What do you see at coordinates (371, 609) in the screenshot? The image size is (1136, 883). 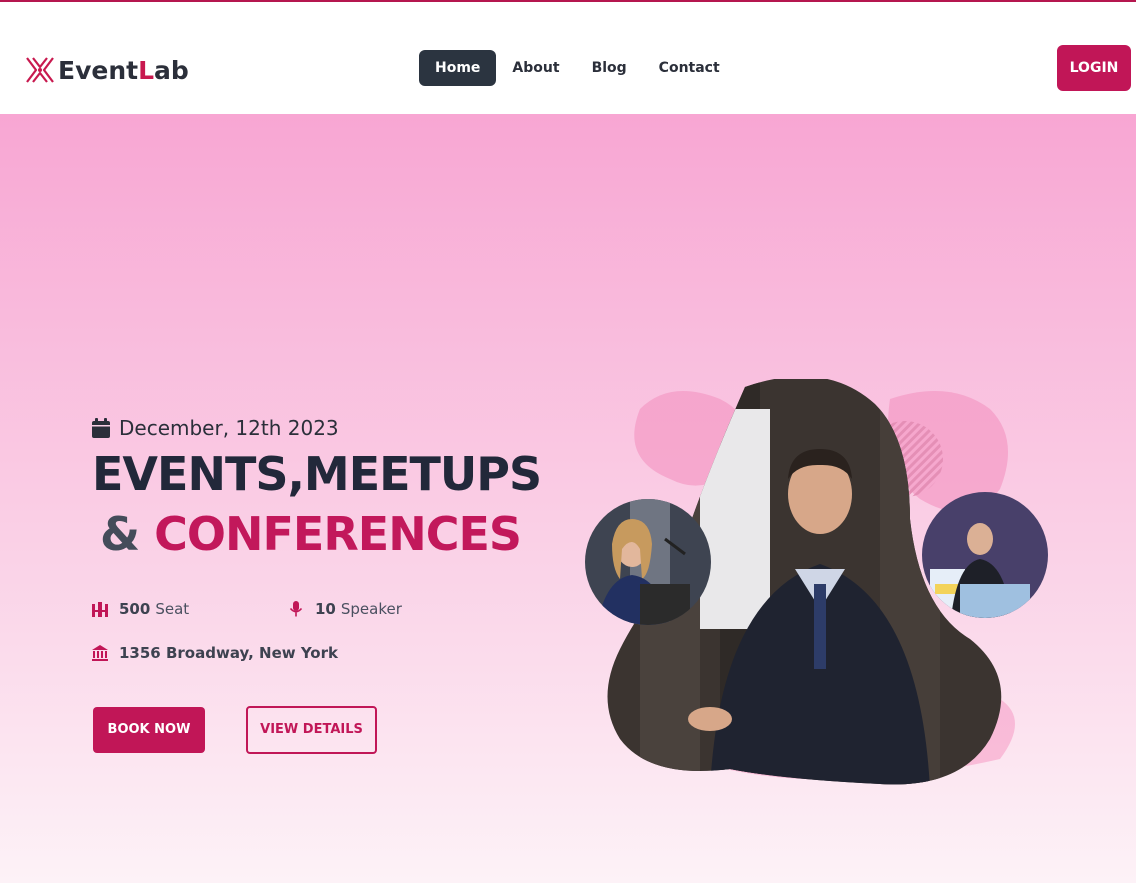 I see `speaker-label: Speaker` at bounding box center [371, 609].